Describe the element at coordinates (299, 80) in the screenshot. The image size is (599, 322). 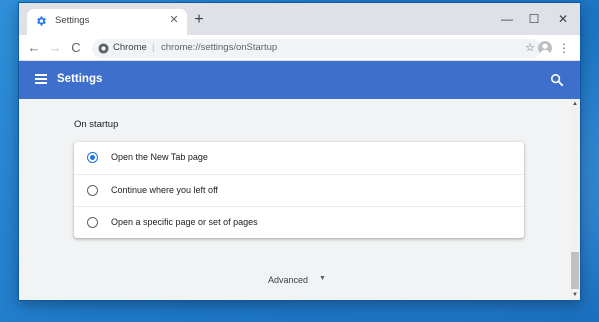
I see `settings-header: Settings` at that location.